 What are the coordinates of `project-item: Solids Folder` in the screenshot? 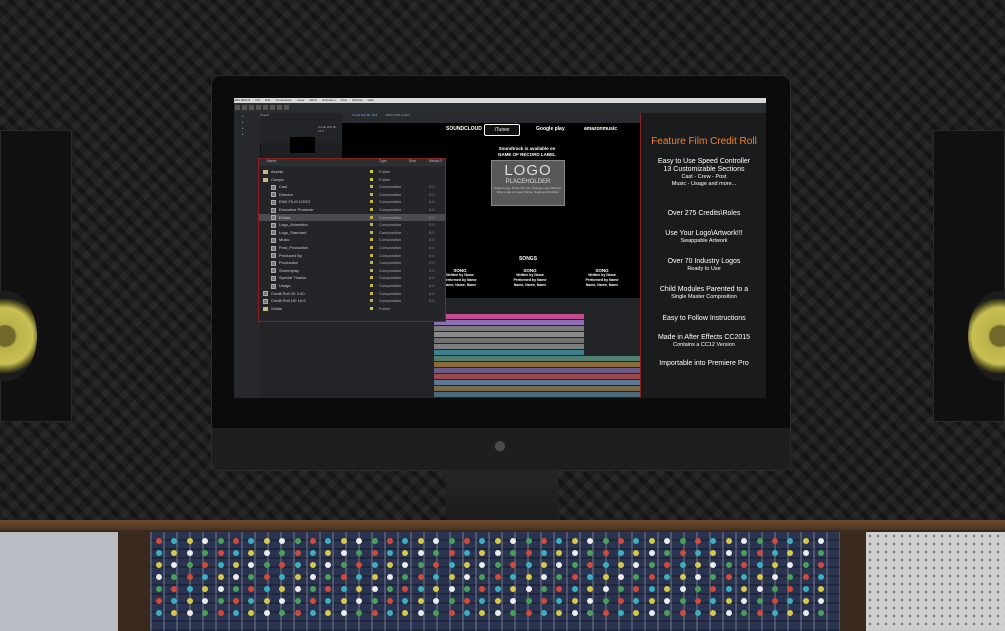 It's located at (352, 309).